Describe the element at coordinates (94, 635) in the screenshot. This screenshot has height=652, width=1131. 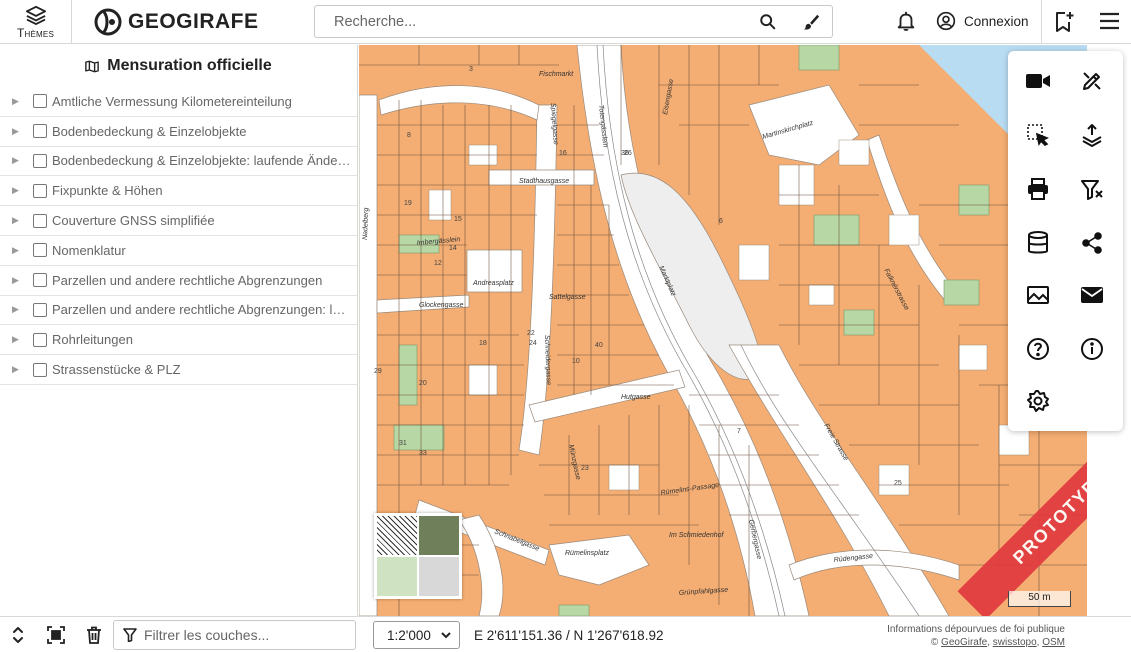
I see `trash-icon` at that location.